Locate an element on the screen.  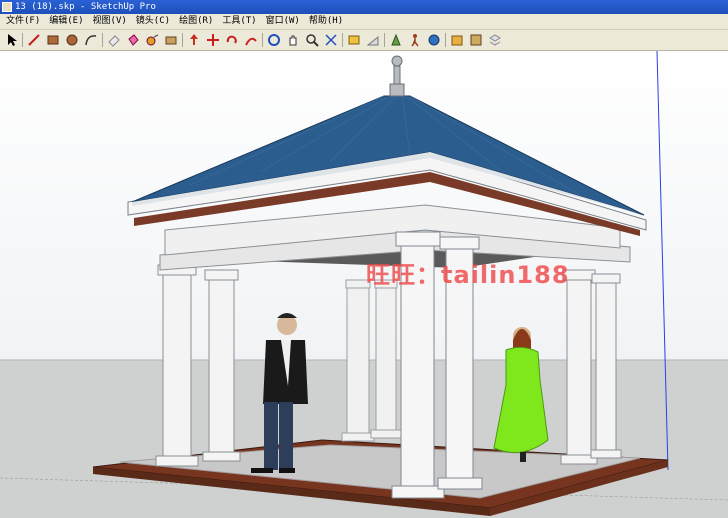
dimension-icon is located at coordinates (171, 40).